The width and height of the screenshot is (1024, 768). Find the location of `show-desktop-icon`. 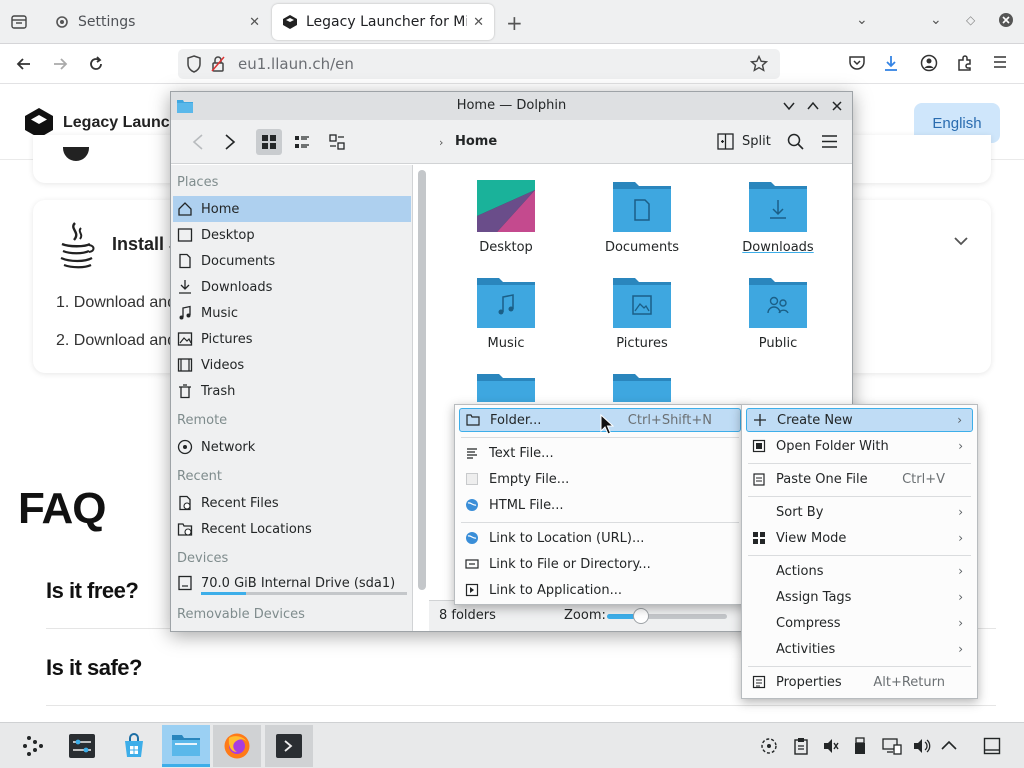

show-desktop-icon is located at coordinates (992, 746).